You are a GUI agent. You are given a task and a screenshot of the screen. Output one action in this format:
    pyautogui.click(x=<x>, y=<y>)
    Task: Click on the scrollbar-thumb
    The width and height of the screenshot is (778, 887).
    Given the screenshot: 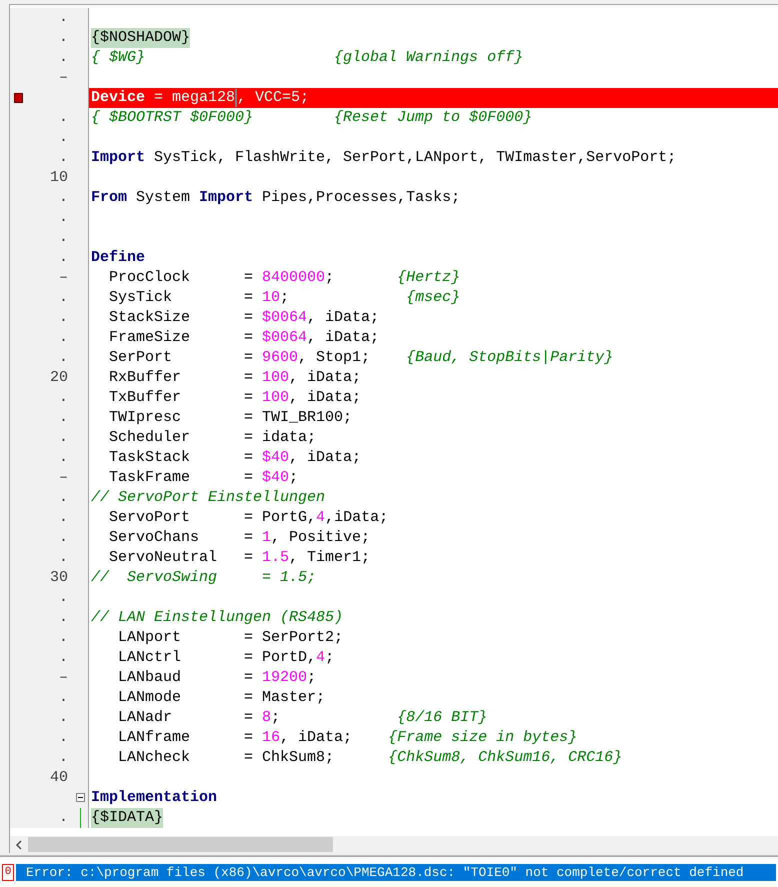 What is the action you would take?
    pyautogui.click(x=180, y=844)
    